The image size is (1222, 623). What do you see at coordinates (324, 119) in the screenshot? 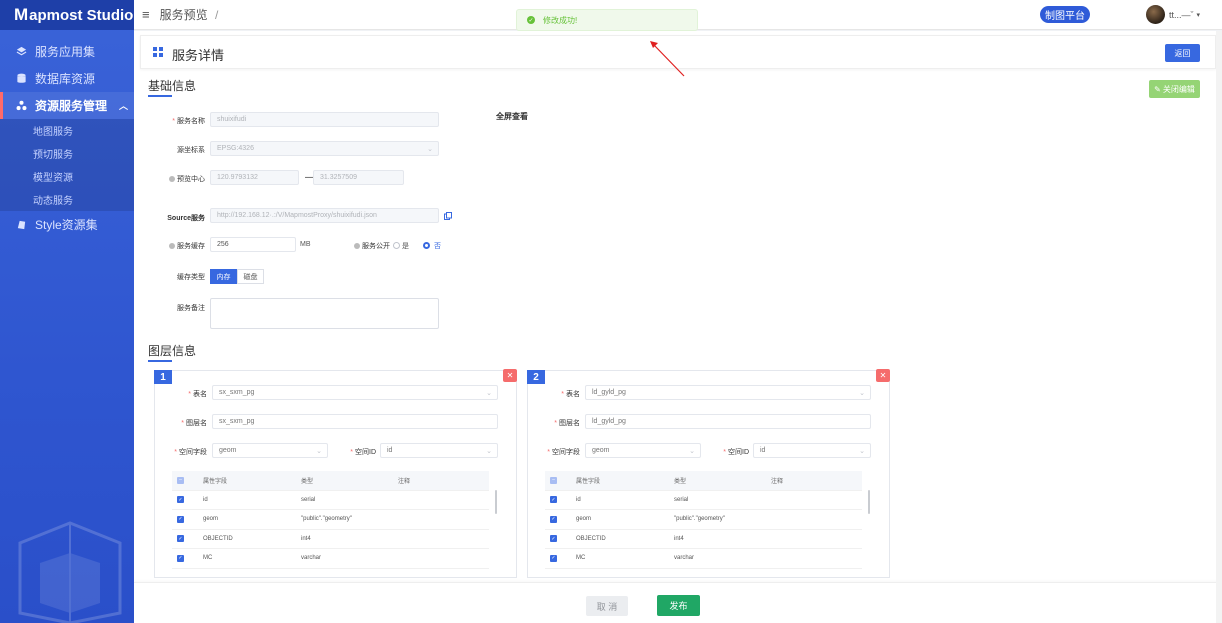
I see `service-name-input: shuixifudi` at bounding box center [324, 119].